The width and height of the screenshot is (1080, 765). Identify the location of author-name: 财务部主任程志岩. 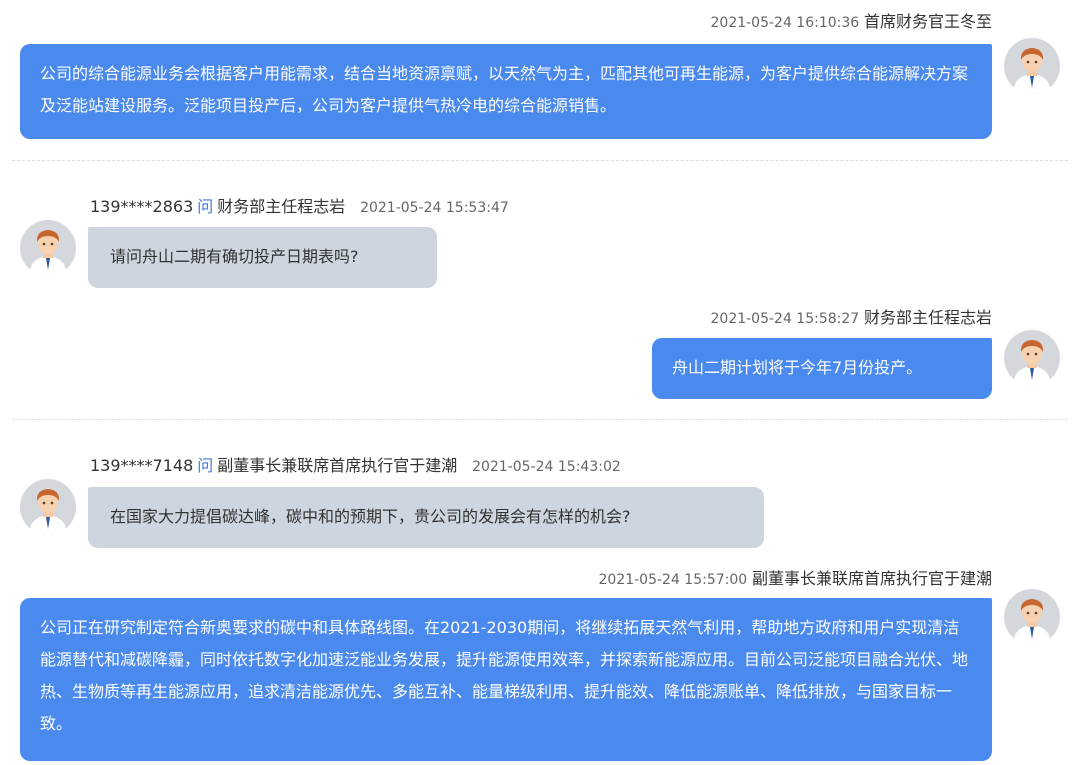
(927, 317).